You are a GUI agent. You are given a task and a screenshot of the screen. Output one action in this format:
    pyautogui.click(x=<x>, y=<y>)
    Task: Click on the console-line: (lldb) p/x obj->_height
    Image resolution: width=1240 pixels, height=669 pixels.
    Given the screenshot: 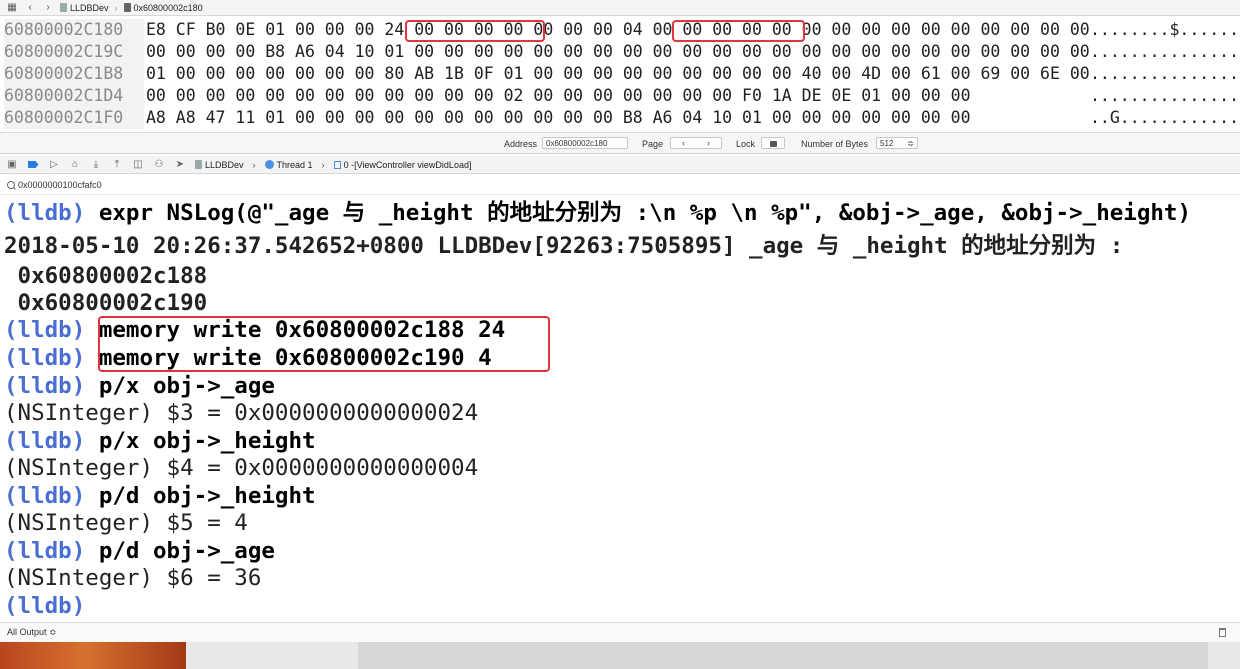 What is the action you would take?
    pyautogui.click(x=160, y=441)
    